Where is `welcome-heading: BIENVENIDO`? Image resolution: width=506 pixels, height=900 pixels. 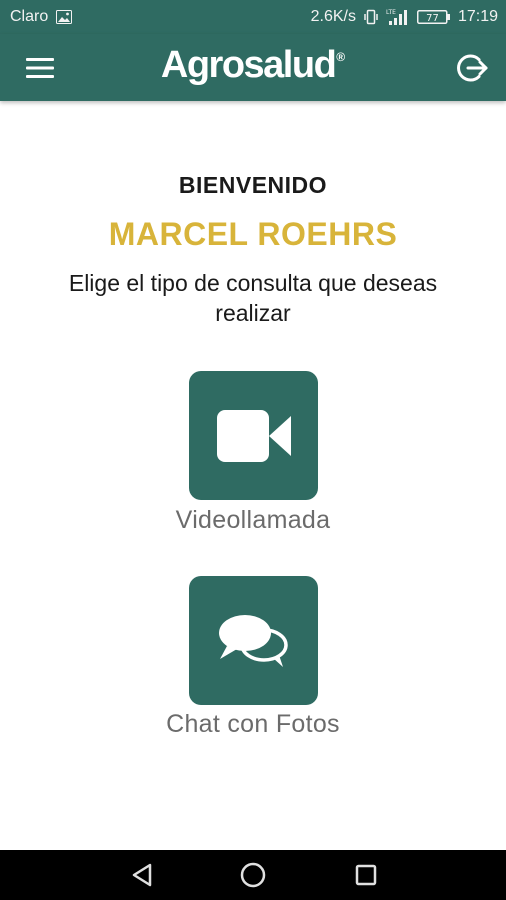
welcome-heading: BIENVENIDO is located at coordinates (253, 185).